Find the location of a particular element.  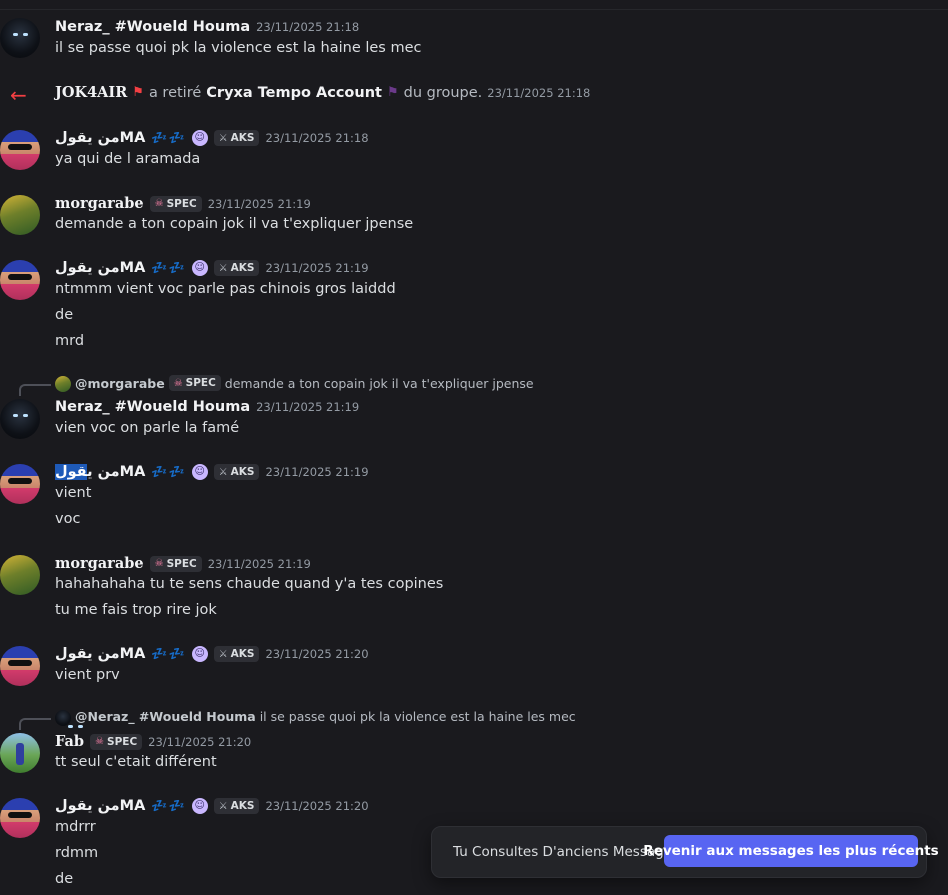

system-target: Cryxa Tempo Account is located at coordinates (294, 93).